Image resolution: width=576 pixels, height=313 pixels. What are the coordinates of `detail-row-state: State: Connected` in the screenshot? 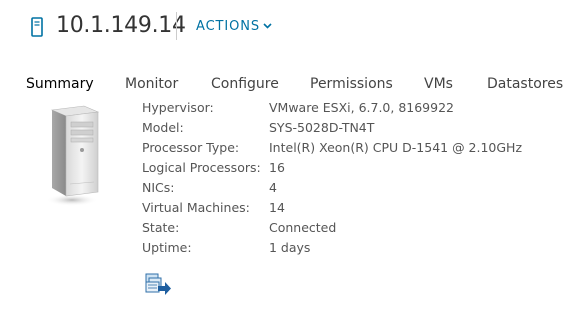 It's located at (352, 228).